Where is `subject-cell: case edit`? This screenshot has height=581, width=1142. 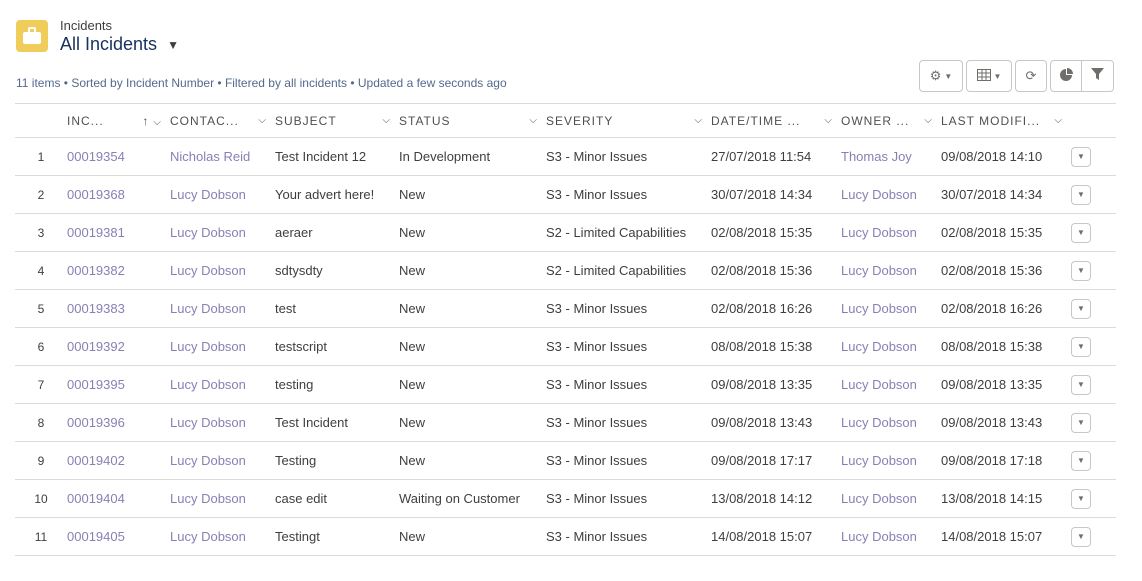 subject-cell: case edit is located at coordinates (337, 498).